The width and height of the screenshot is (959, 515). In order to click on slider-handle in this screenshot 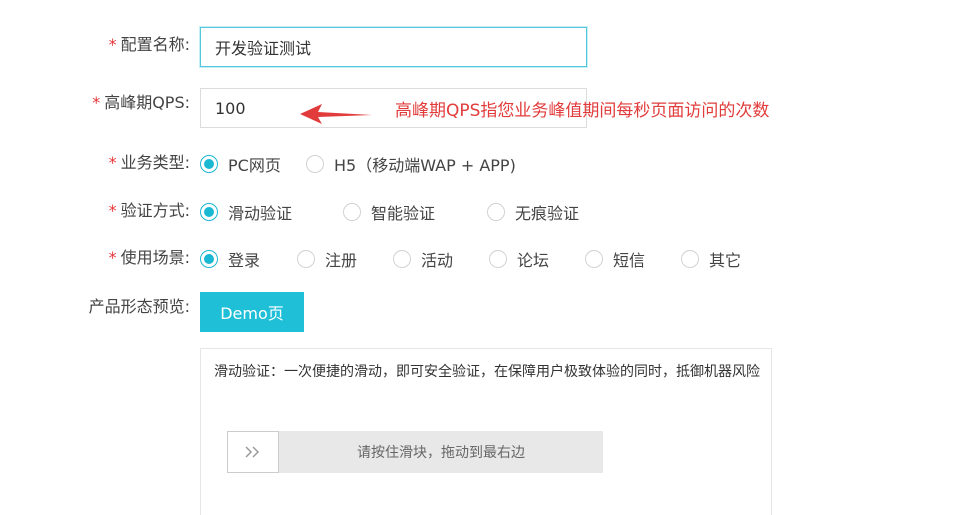, I will do `click(253, 452)`.